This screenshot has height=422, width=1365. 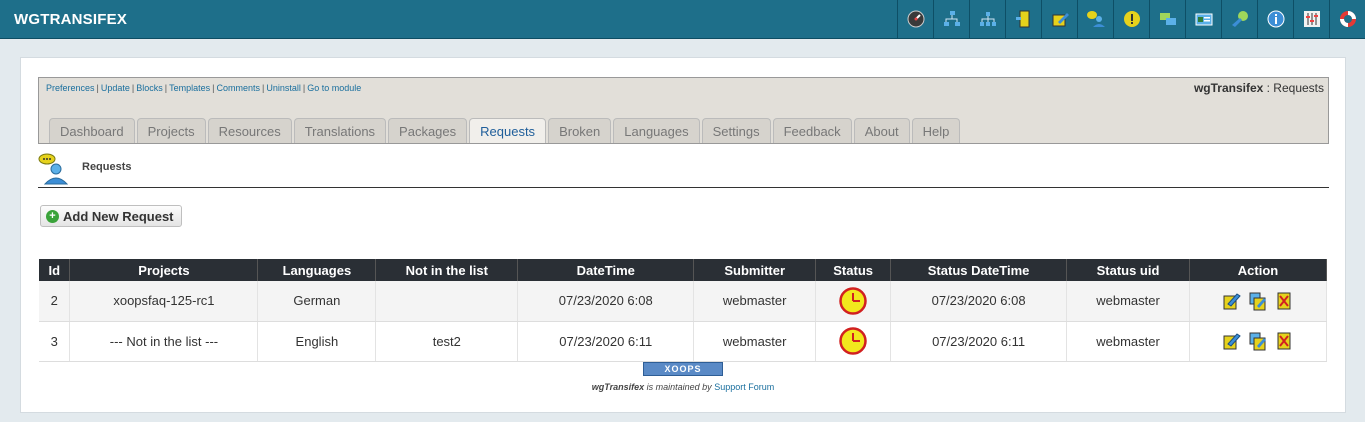 I want to click on cell-language: German, so click(x=317, y=301).